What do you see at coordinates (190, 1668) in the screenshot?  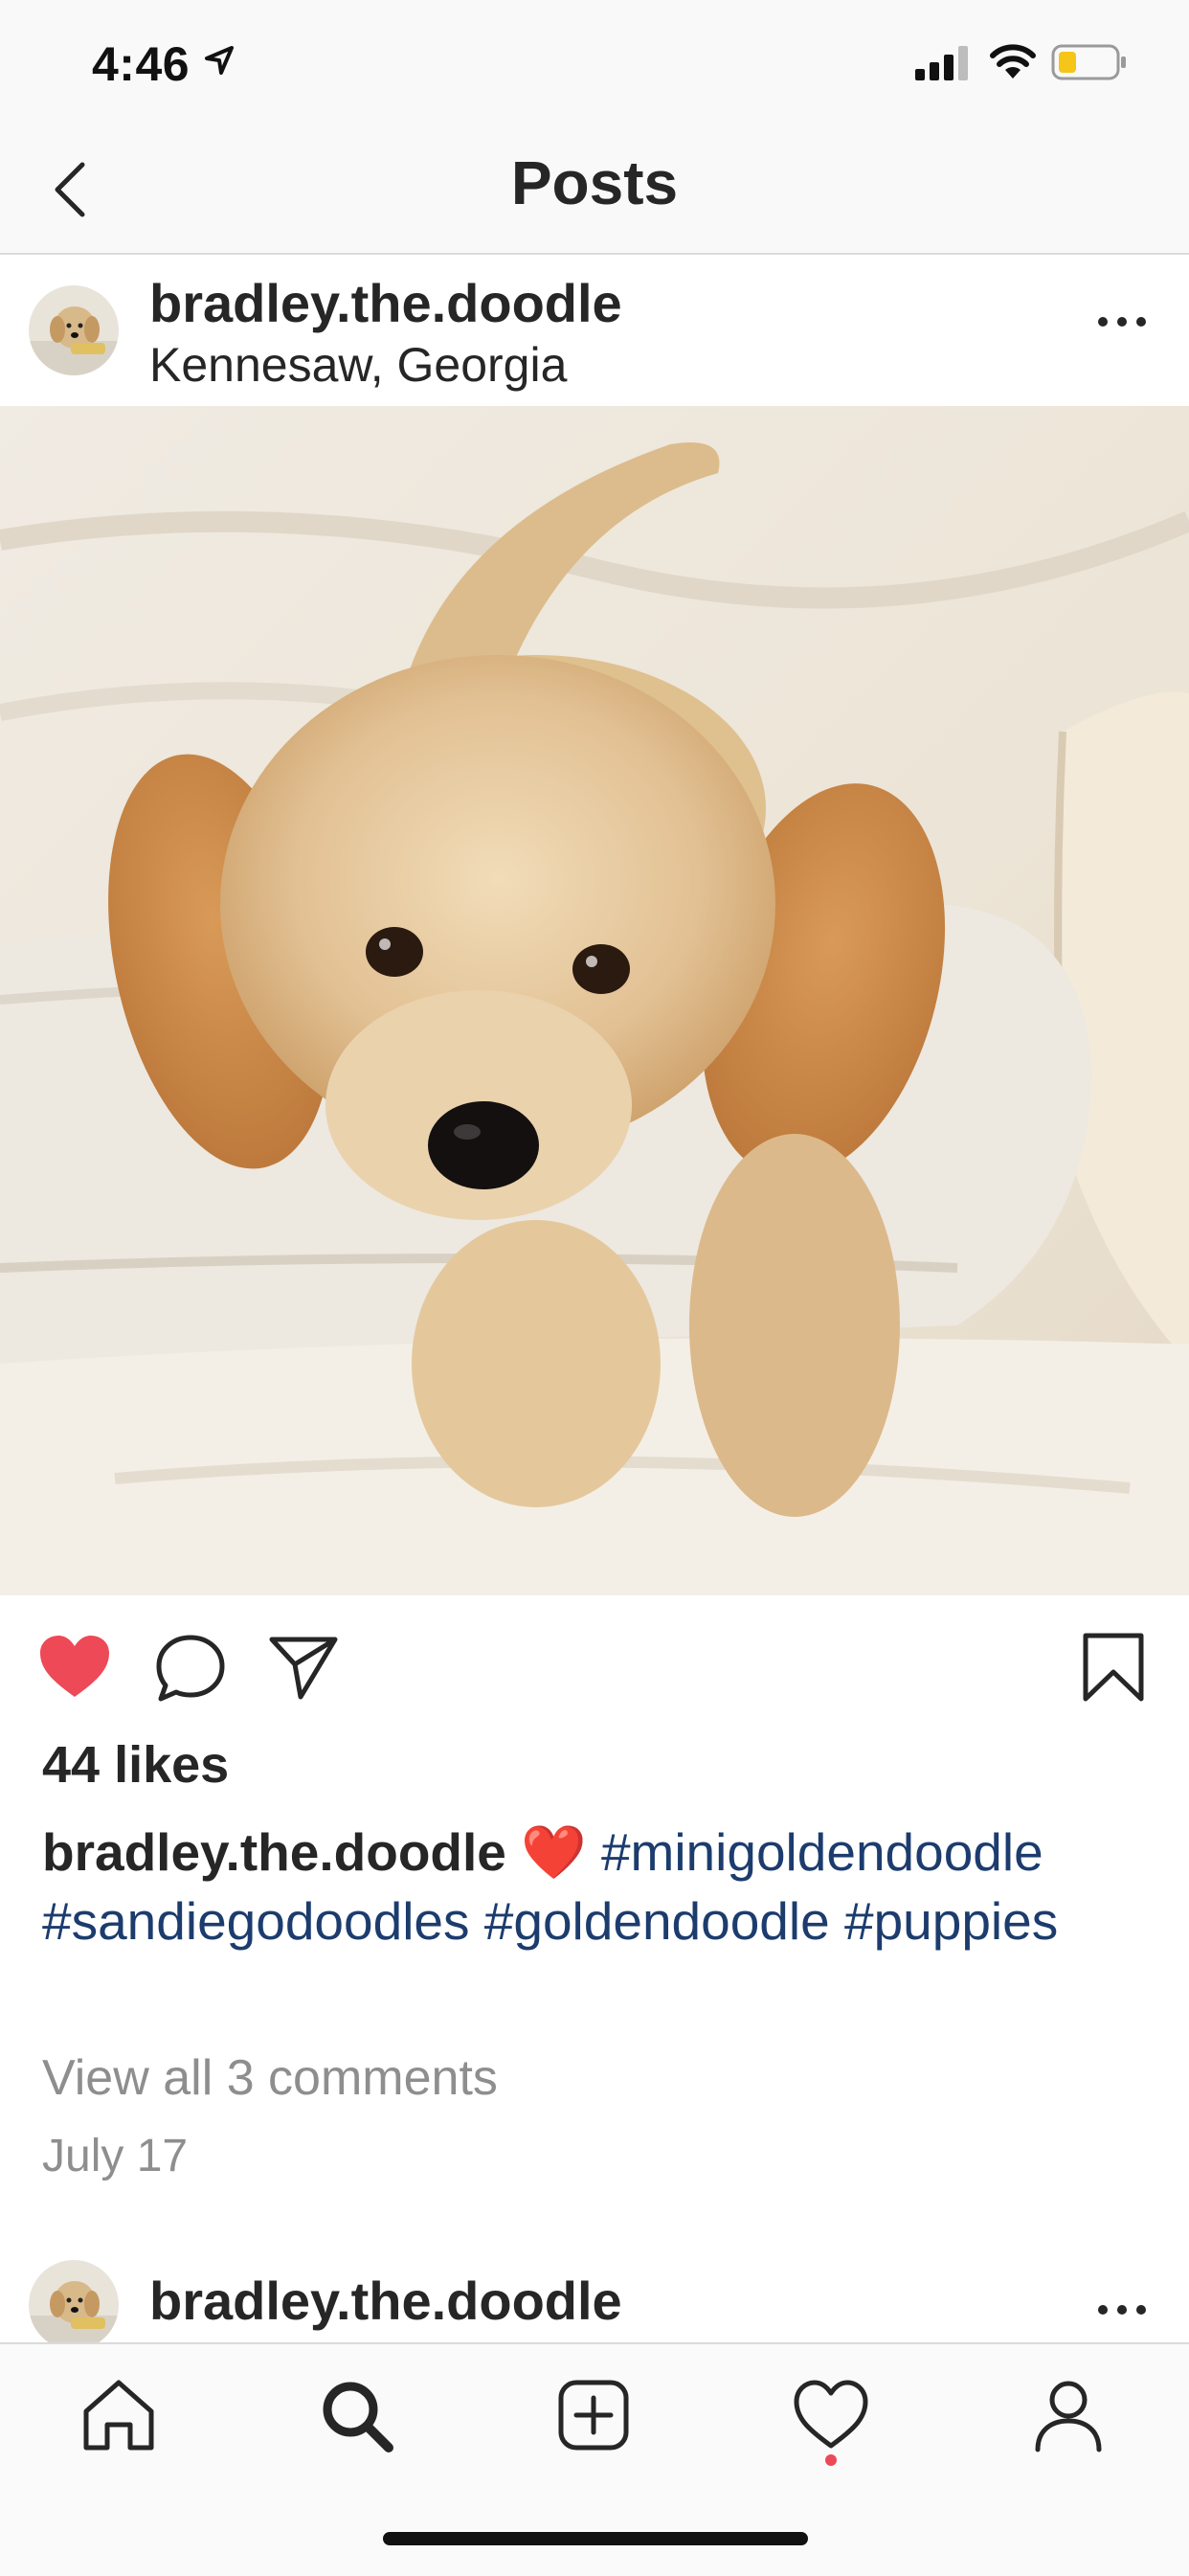 I see `comment-icon` at bounding box center [190, 1668].